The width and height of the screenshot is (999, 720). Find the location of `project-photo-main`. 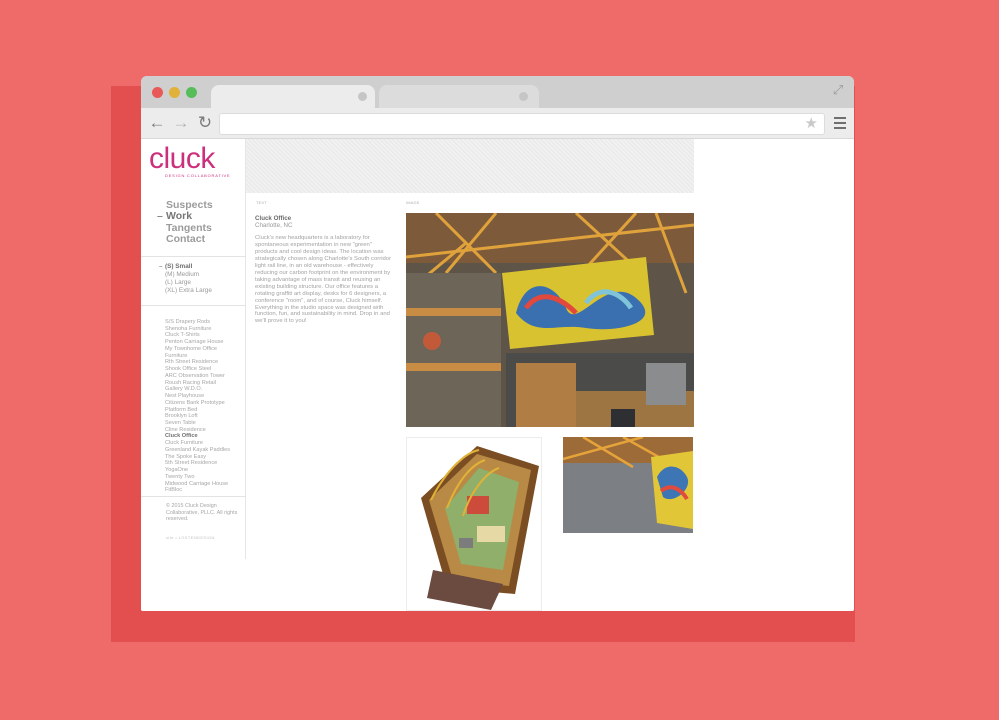

project-photo-main is located at coordinates (550, 320).